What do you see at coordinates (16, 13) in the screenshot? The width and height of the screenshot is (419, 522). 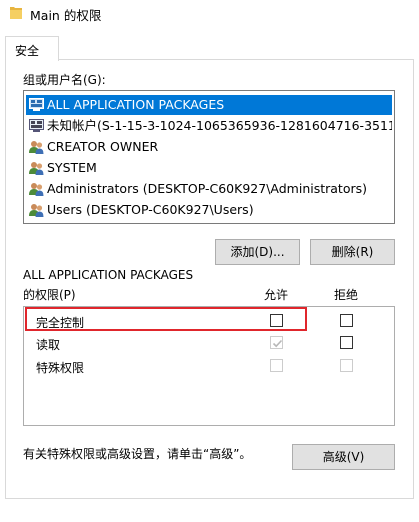 I see `folder-icon` at bounding box center [16, 13].